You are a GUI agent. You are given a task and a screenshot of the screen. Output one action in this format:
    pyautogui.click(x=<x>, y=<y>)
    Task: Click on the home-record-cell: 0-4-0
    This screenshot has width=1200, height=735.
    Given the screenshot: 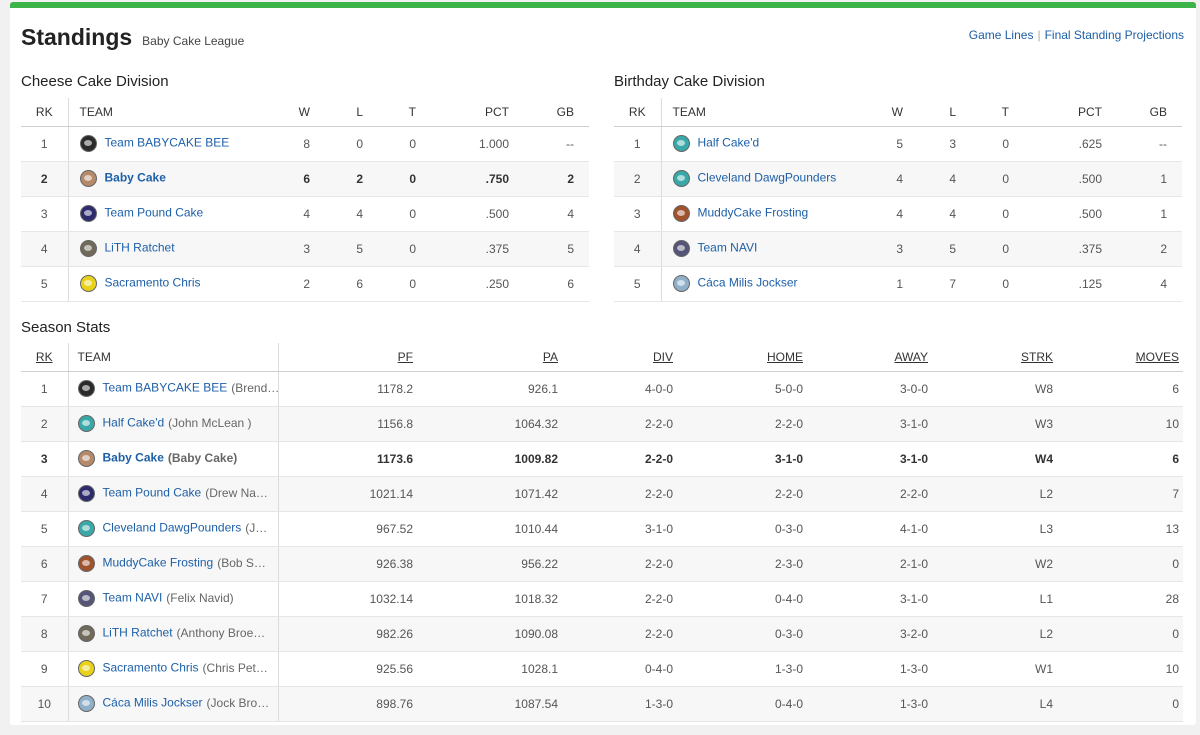 What is the action you would take?
    pyautogui.click(x=738, y=599)
    